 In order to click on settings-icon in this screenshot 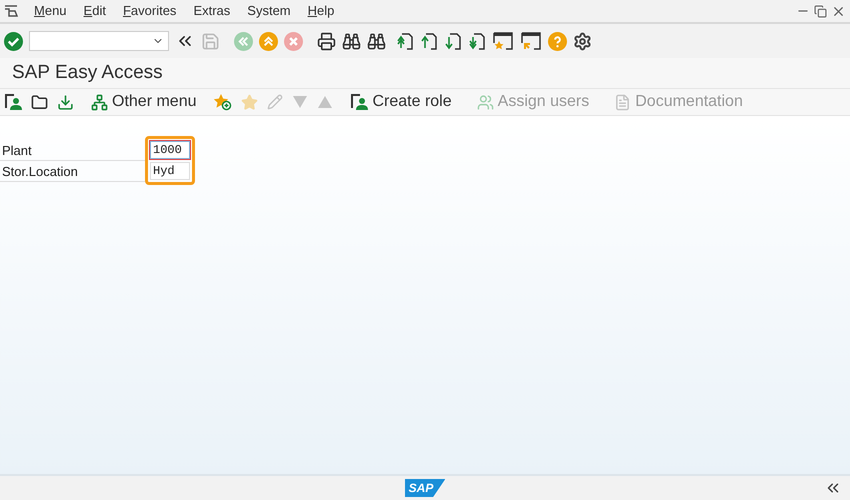, I will do `click(582, 41)`.